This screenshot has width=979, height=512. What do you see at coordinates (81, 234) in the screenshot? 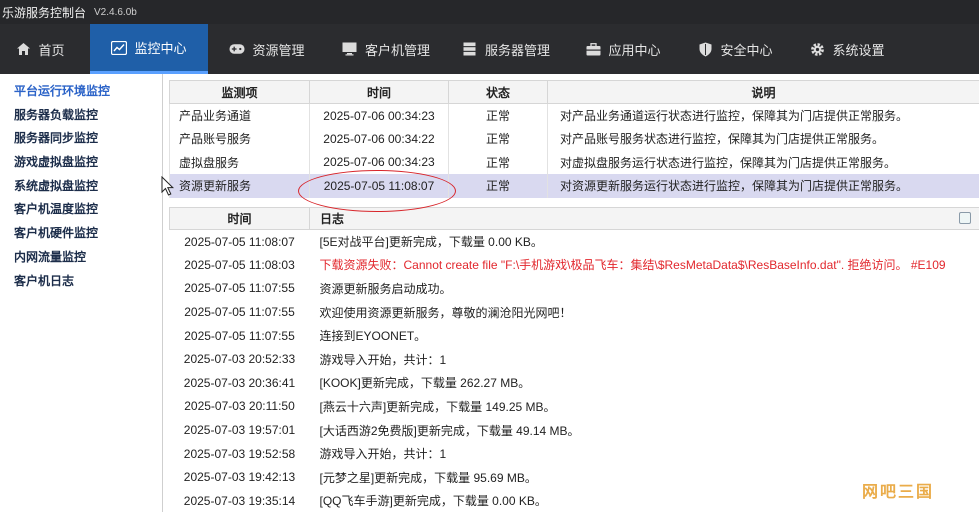
I see `sidebar-item-client-hardware: 客户机硬件监控` at bounding box center [81, 234].